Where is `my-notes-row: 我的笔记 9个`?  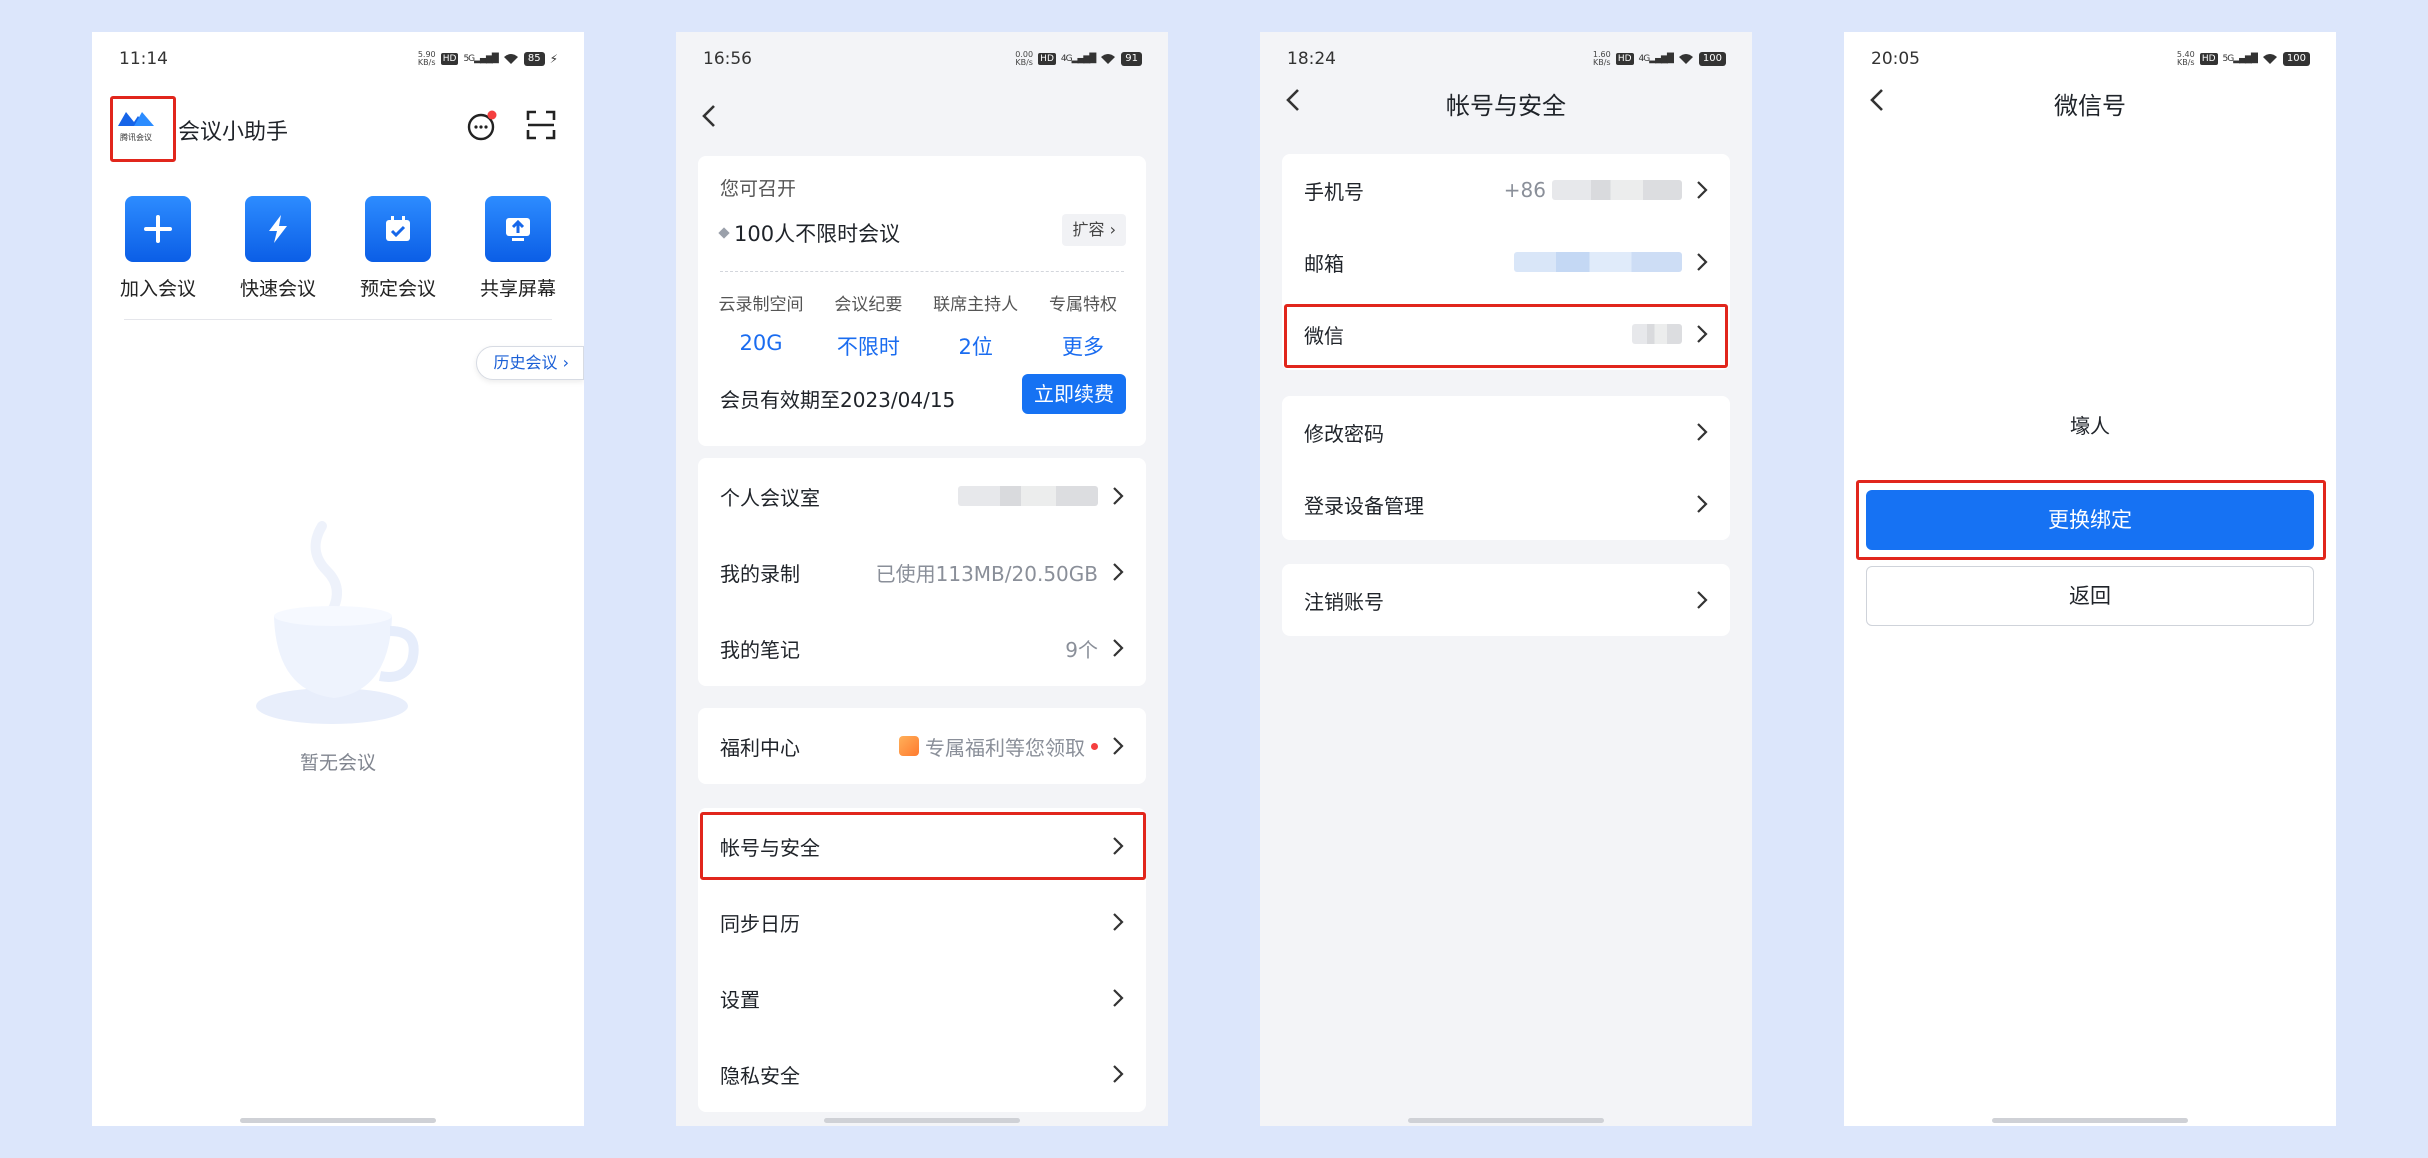 my-notes-row: 我的笔记 9个 is located at coordinates (922, 648).